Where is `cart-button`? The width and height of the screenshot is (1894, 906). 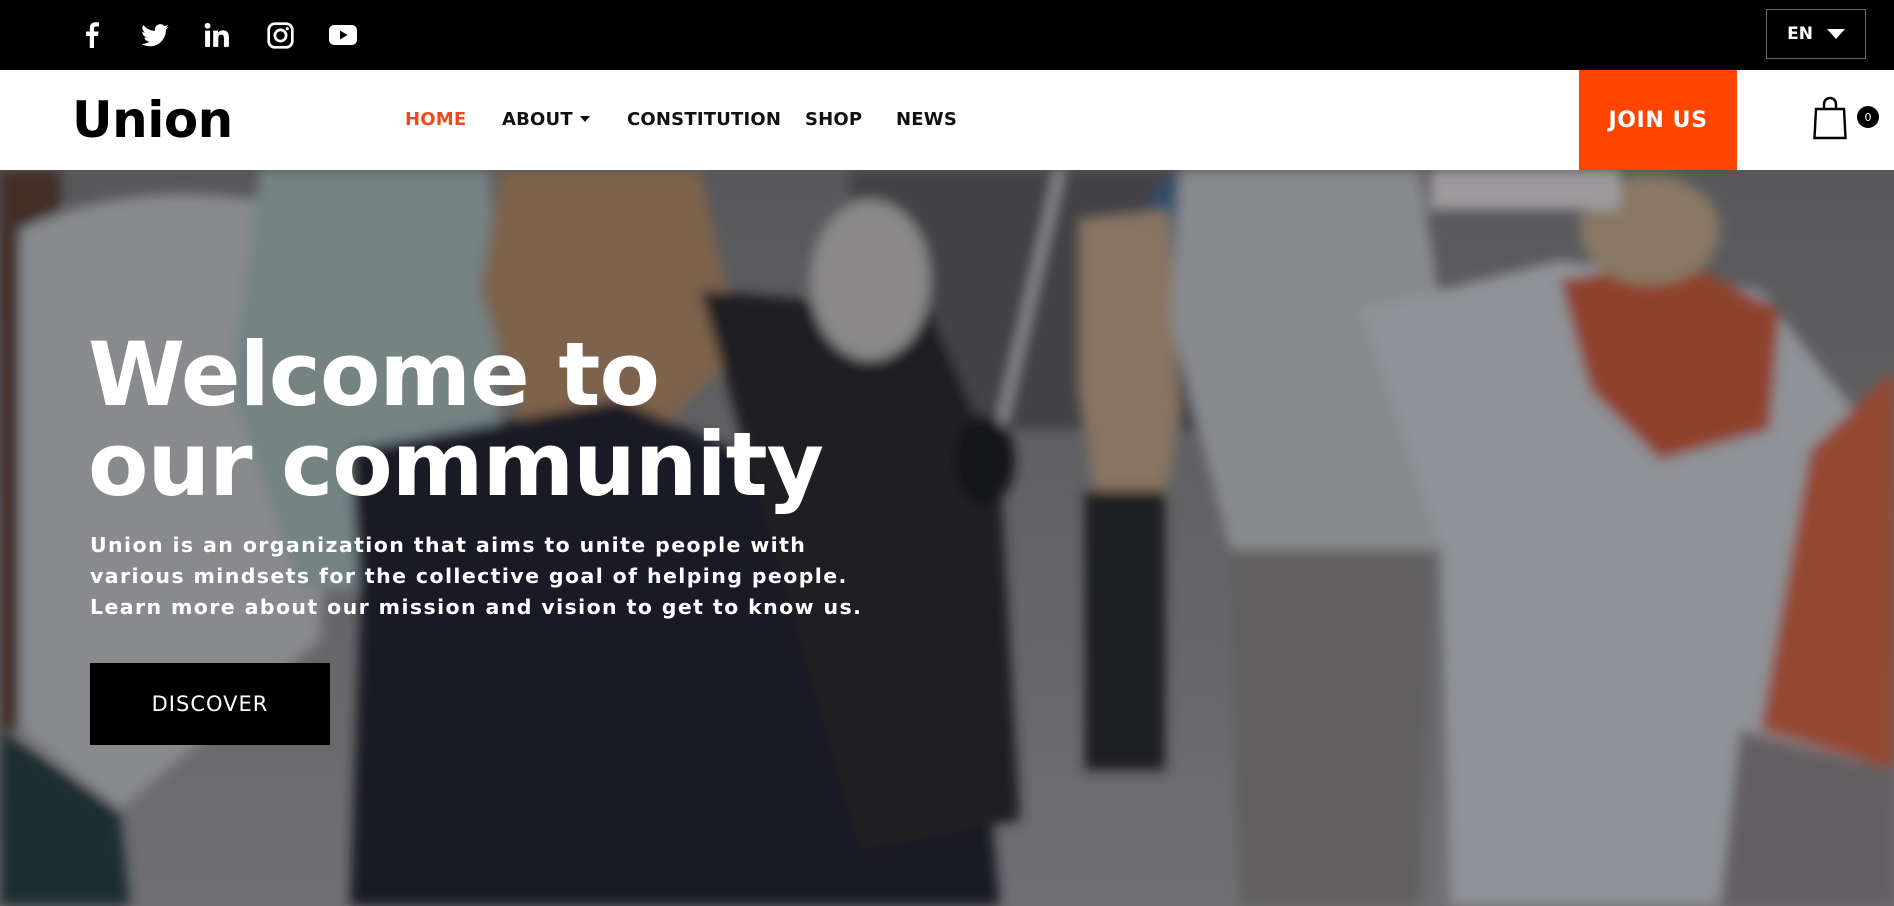
cart-button is located at coordinates (1830, 118).